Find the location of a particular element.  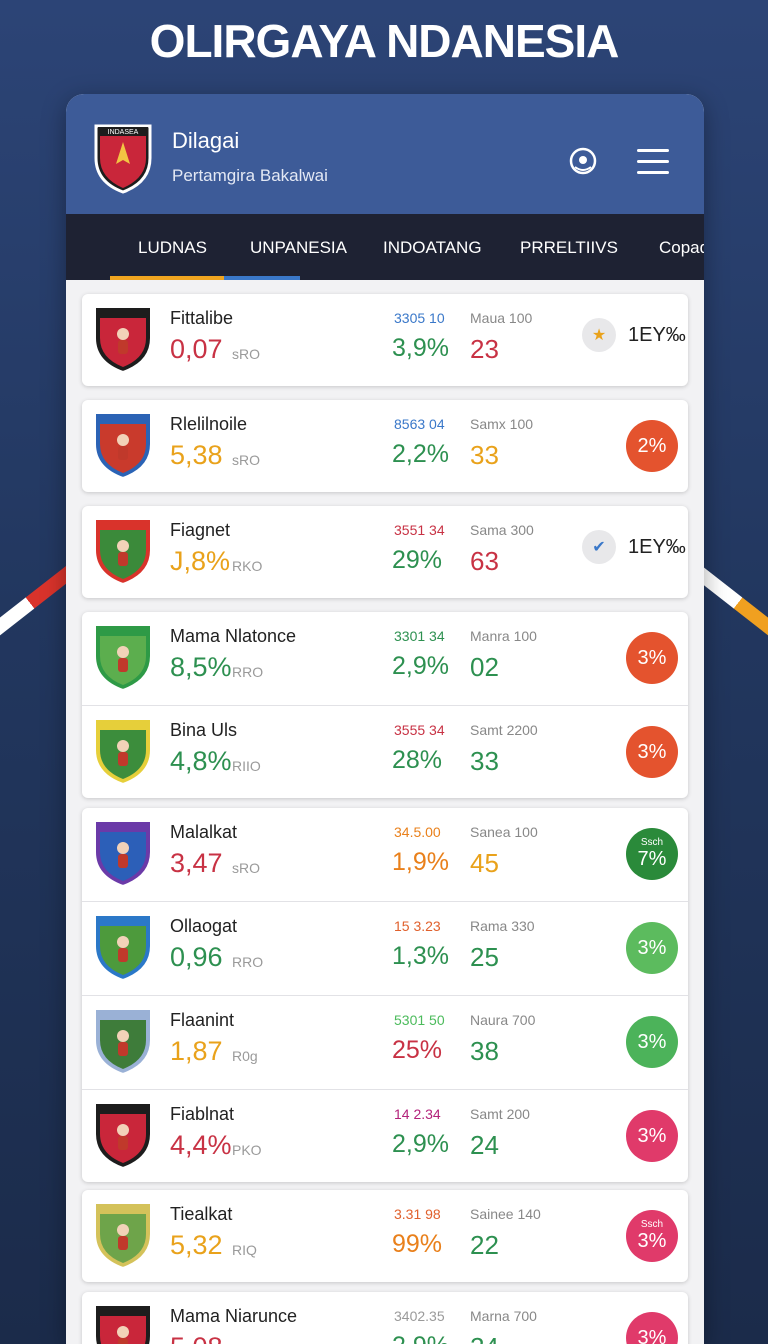

club-crest-logo: INDASEA is located at coordinates (123, 159).